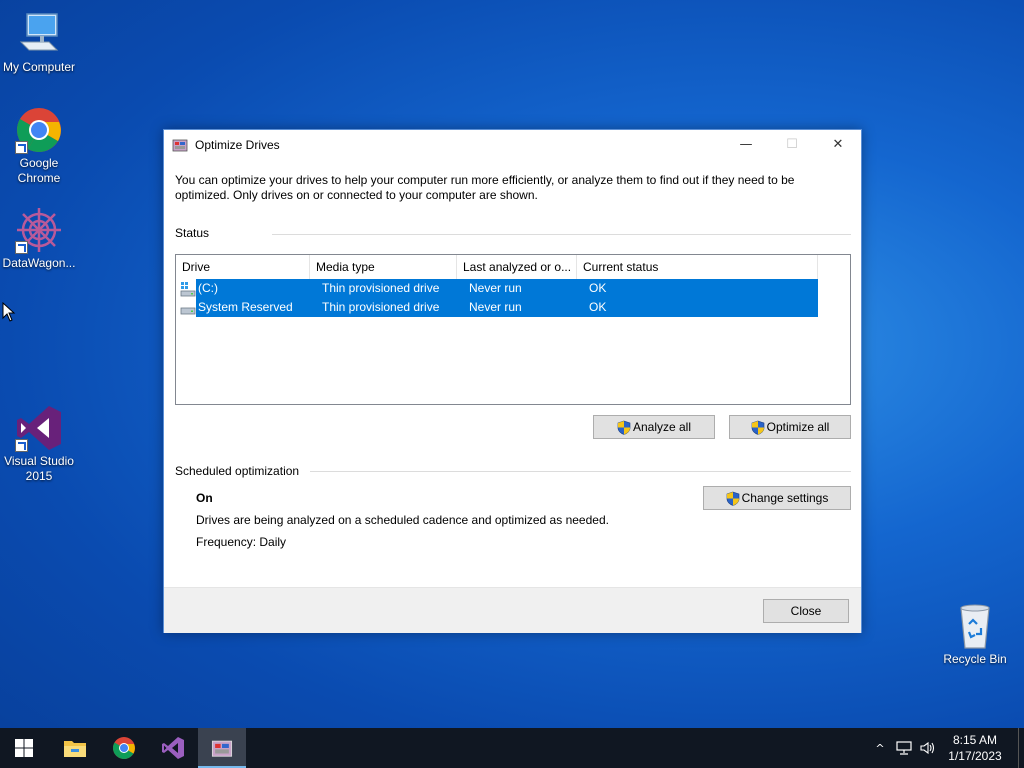 Image resolution: width=1024 pixels, height=768 pixels. Describe the element at coordinates (792, 144) in the screenshot. I see `maximize-button: ☐` at that location.